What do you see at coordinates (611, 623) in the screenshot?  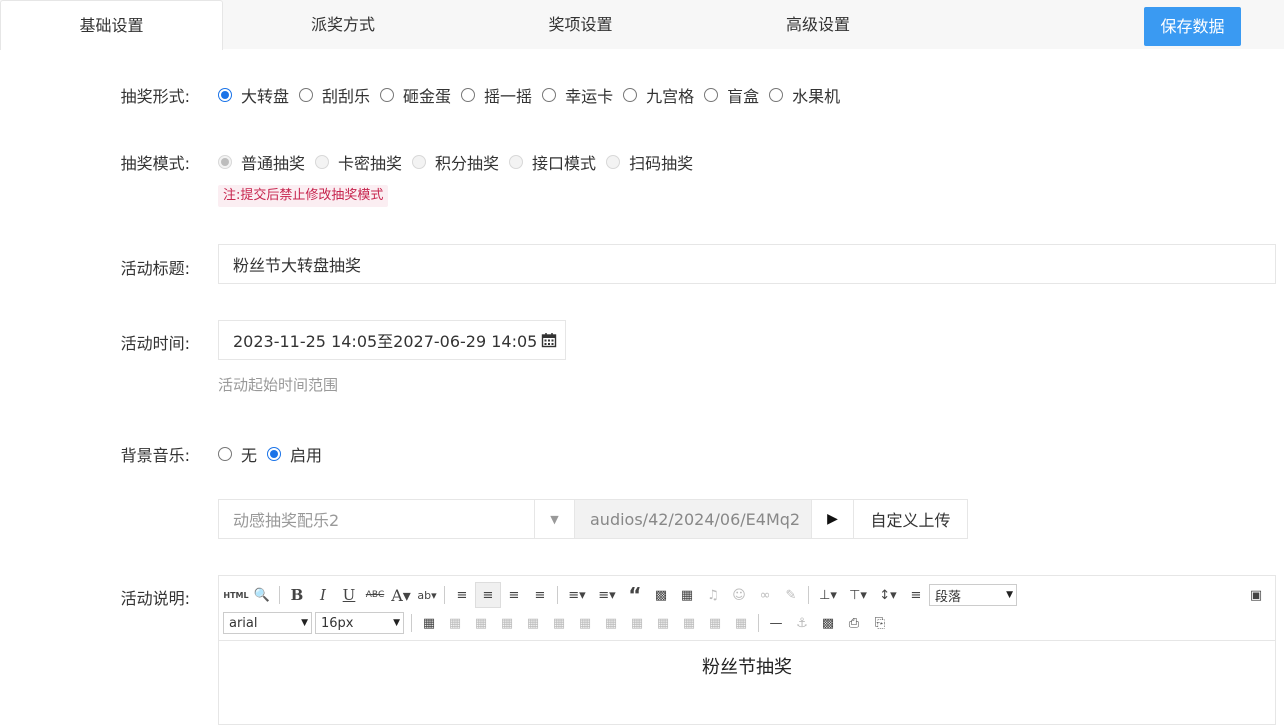 I see `merge-cells-icon: ▦` at bounding box center [611, 623].